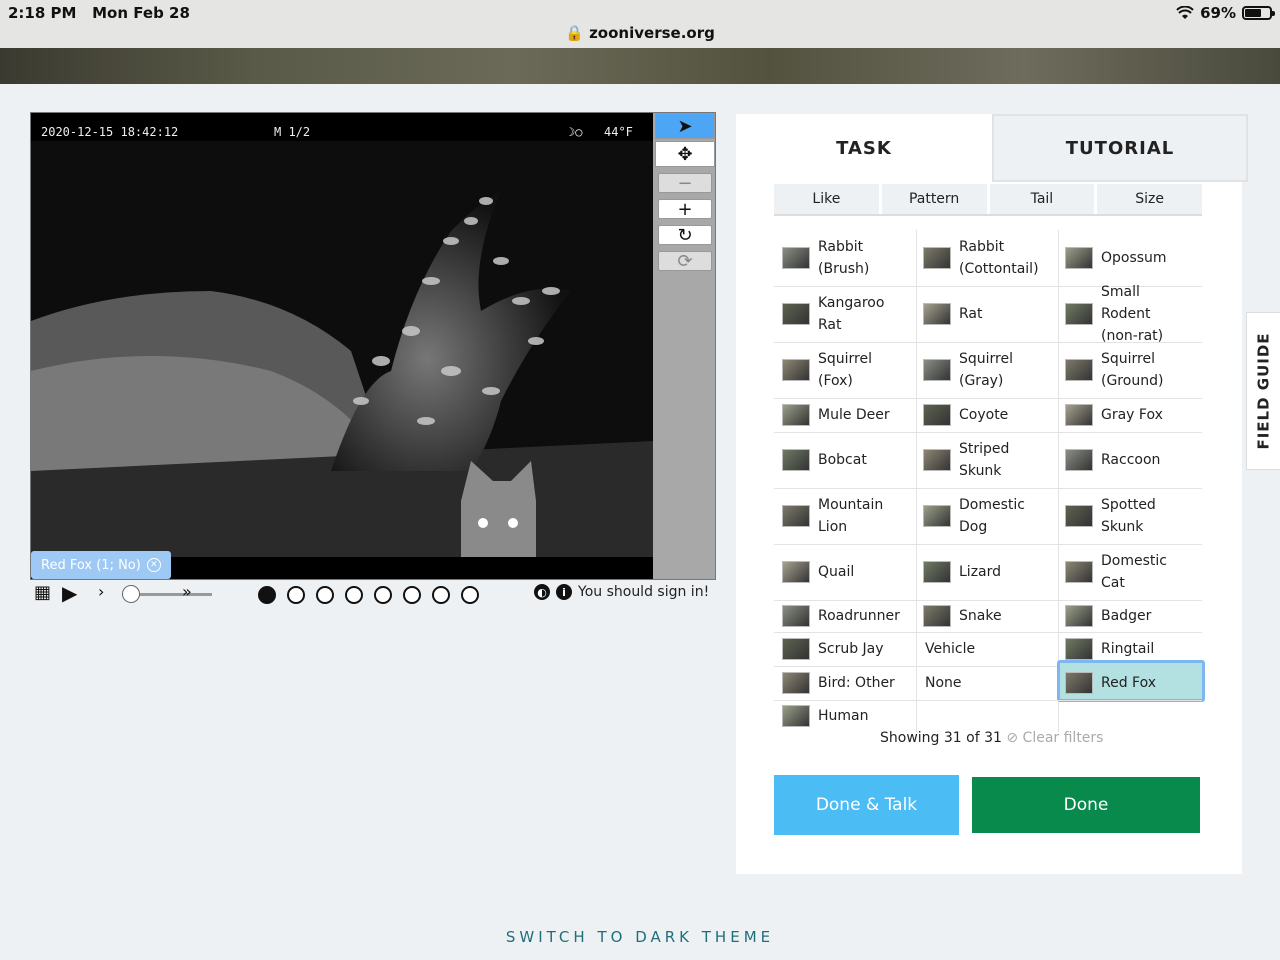  Describe the element at coordinates (564, 592) in the screenshot. I see `info-icon: i` at that location.